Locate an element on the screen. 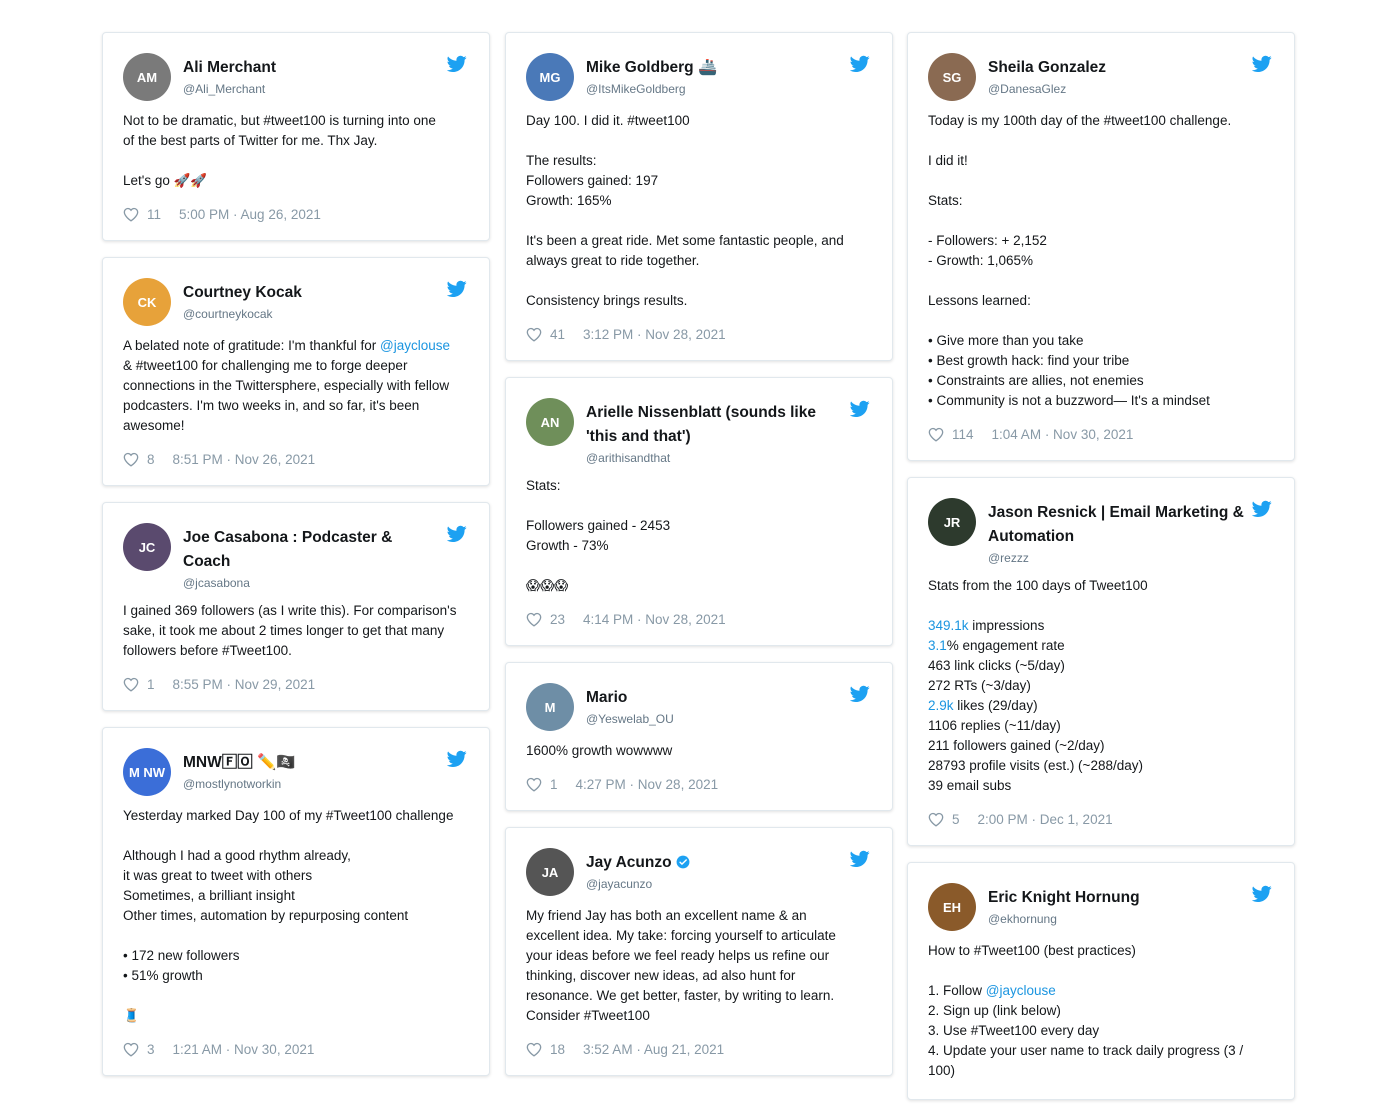 This screenshot has height=1116, width=1387. author-handle: @jayacunzo is located at coordinates (716, 884).